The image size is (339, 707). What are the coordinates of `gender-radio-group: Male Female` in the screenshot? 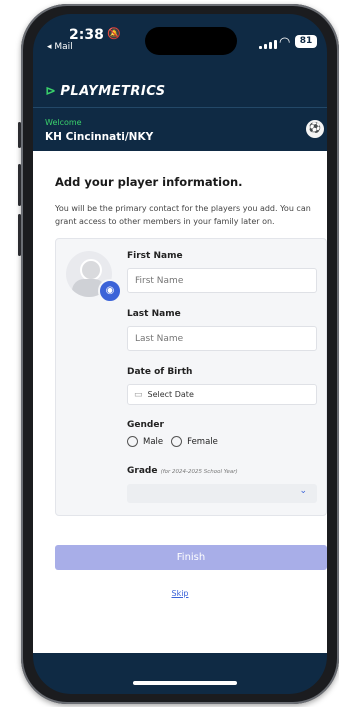 It's located at (172, 441).